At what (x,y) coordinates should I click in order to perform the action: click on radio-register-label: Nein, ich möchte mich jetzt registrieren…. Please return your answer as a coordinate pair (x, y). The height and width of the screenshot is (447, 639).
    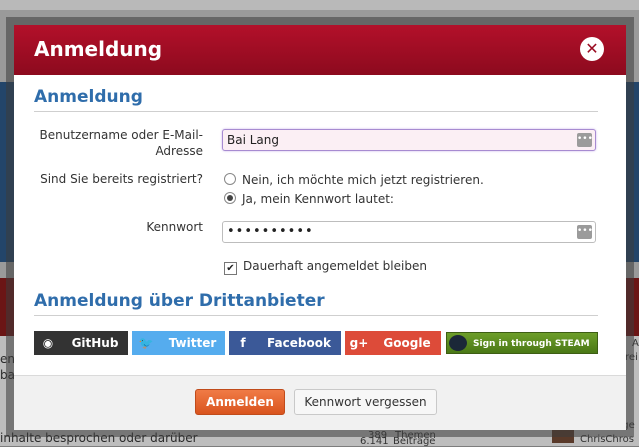
    Looking at the image, I should click on (363, 180).